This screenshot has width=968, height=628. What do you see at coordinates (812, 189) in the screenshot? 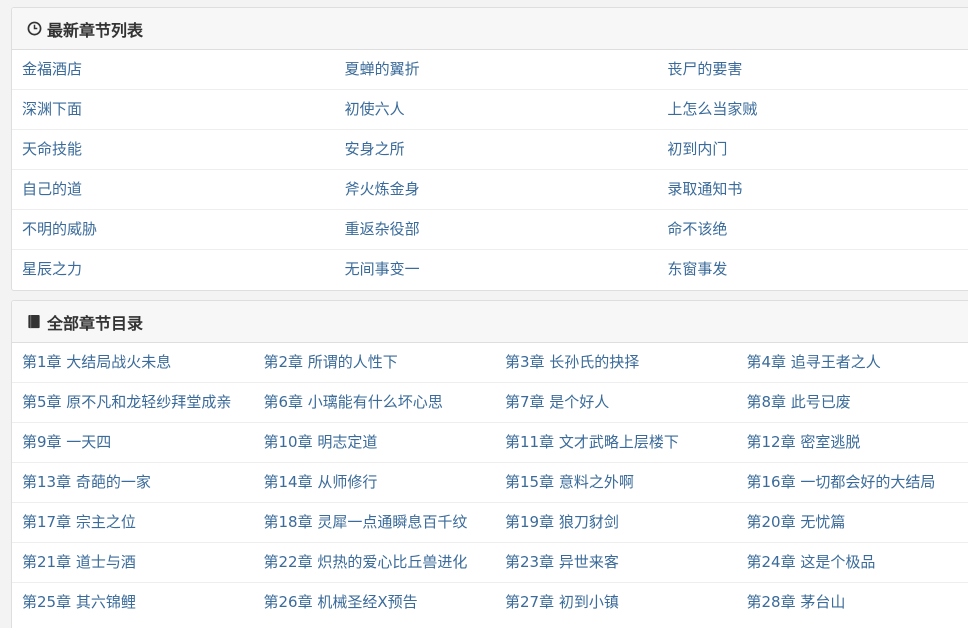
I see `chapter-link: 录取通知书` at bounding box center [812, 189].